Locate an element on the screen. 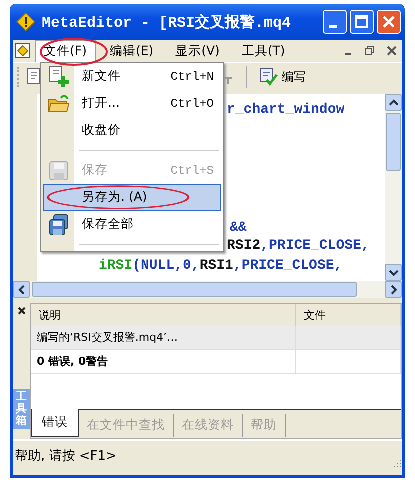 This screenshot has width=415, height=483. tab: 错误 is located at coordinates (55, 423).